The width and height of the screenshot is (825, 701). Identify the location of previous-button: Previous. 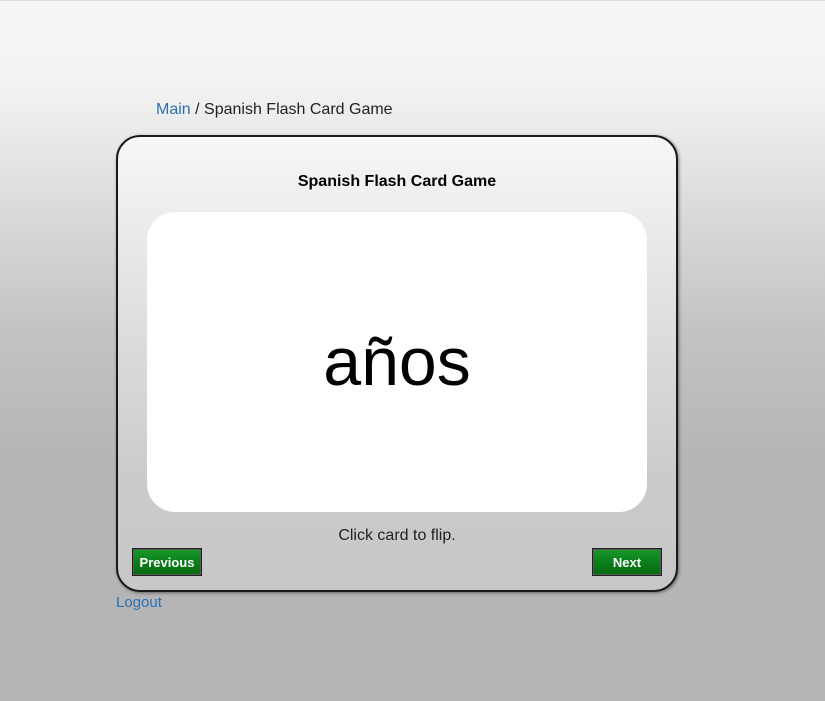
(167, 562).